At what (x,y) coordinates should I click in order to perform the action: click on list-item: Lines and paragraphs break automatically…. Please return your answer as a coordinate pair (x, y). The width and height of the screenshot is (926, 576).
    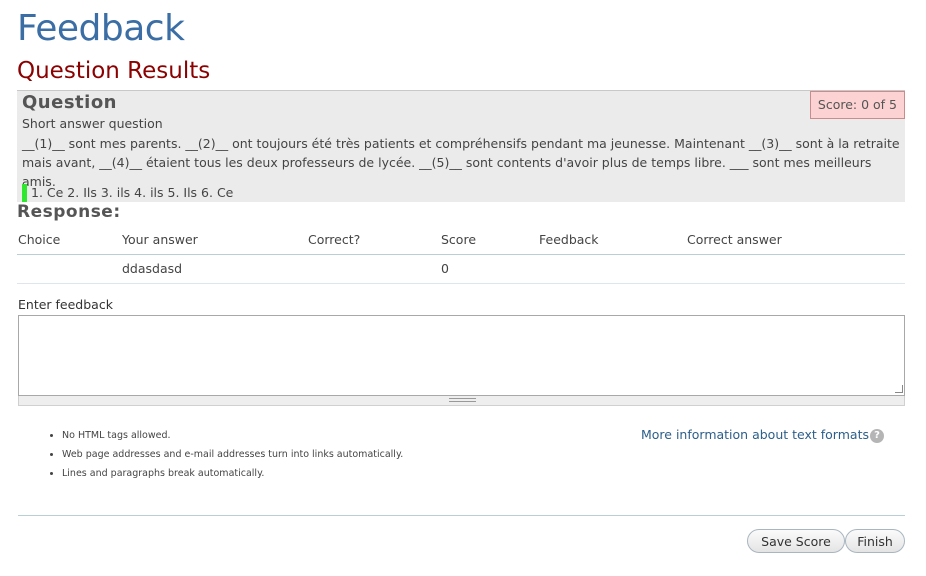
    Looking at the image, I should click on (232, 475).